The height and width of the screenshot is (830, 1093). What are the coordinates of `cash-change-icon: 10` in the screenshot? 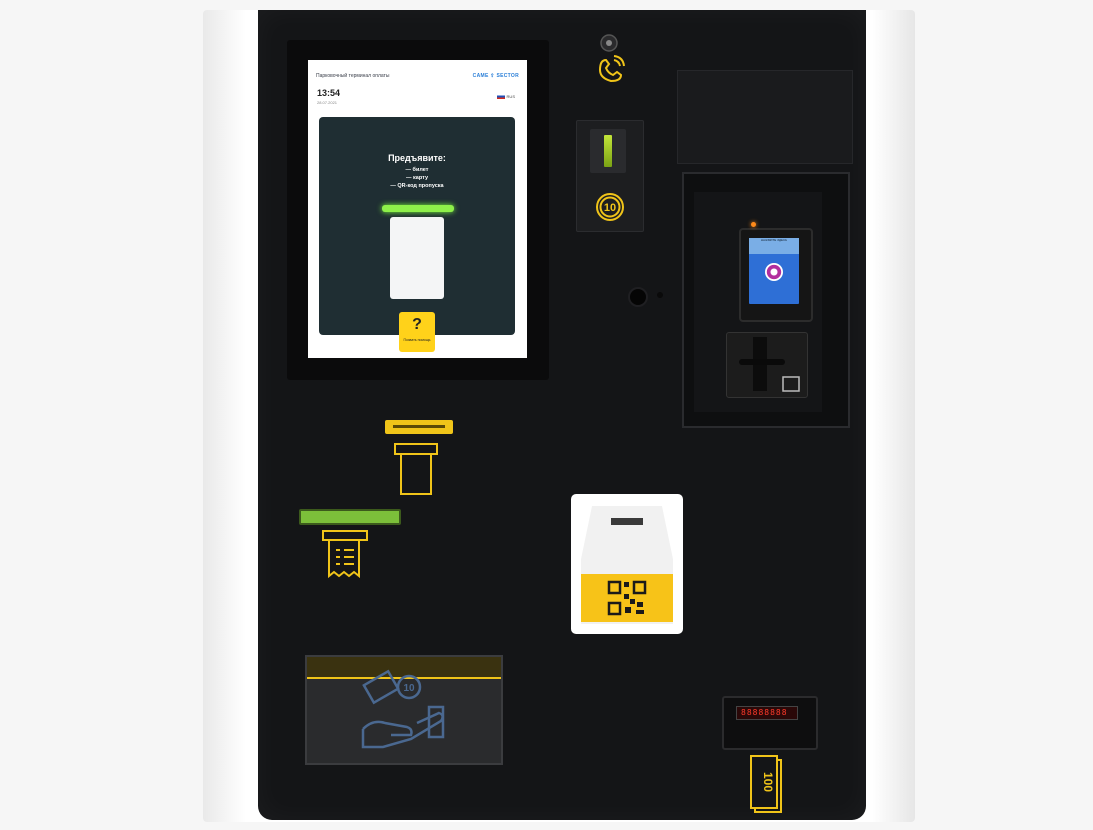 It's located at (403, 709).